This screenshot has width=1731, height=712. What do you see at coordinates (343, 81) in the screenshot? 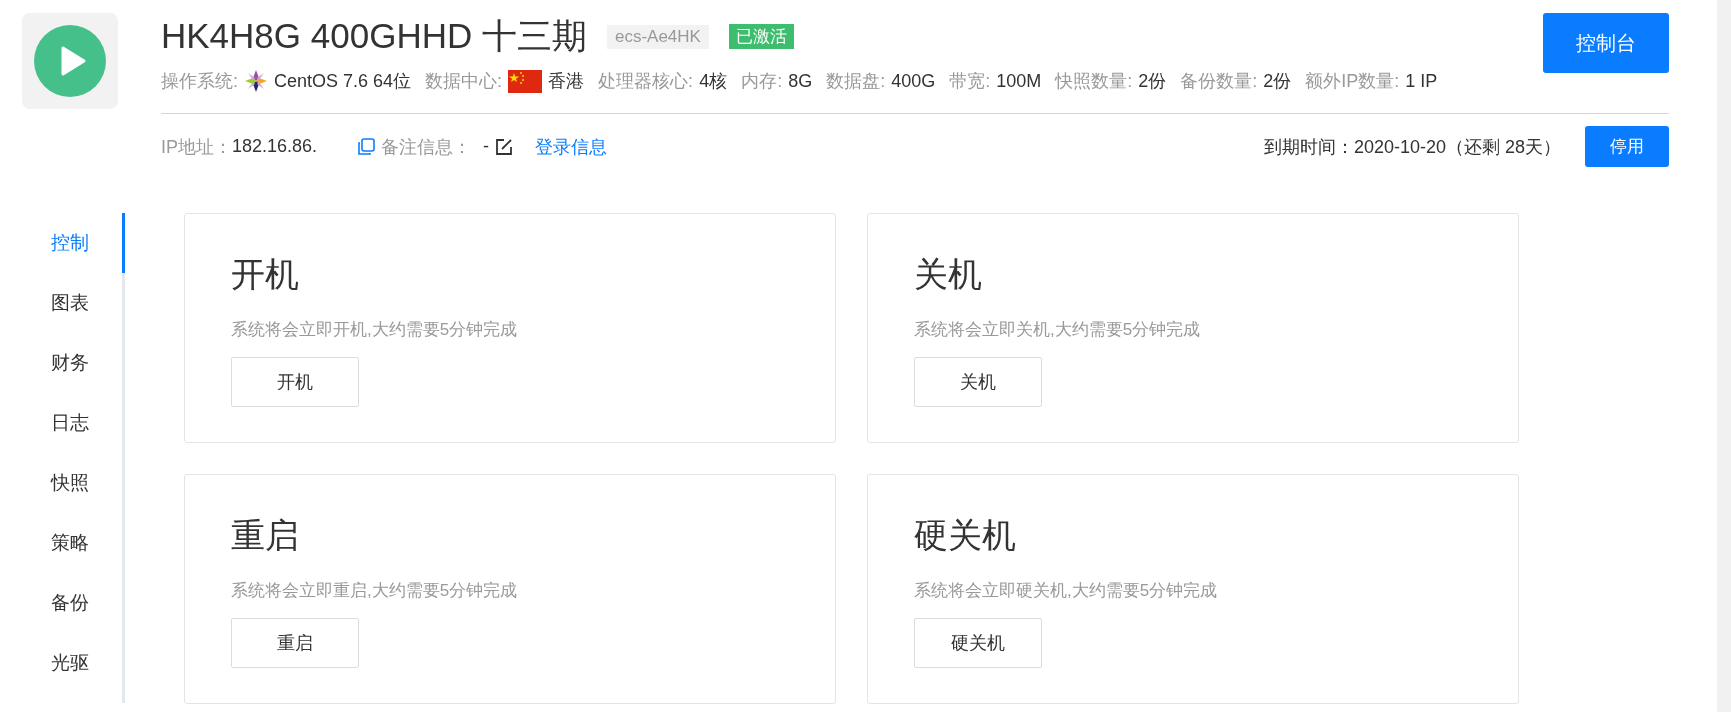
I see `spec-value: CentOS 7.6 64位` at bounding box center [343, 81].